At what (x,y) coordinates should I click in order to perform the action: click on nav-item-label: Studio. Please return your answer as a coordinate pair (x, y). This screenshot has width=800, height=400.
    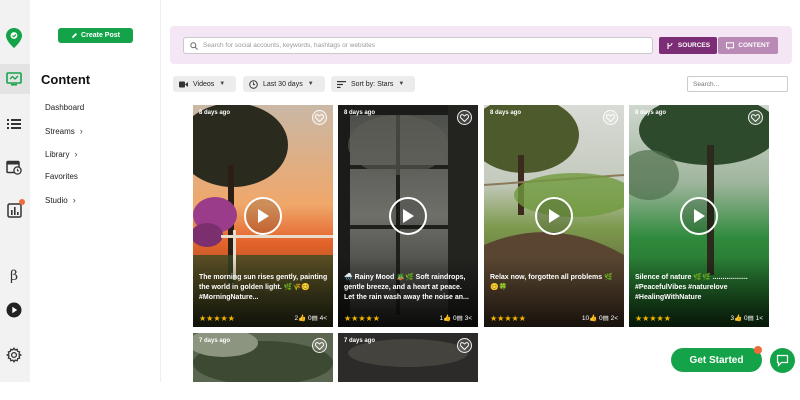
    Looking at the image, I should click on (56, 200).